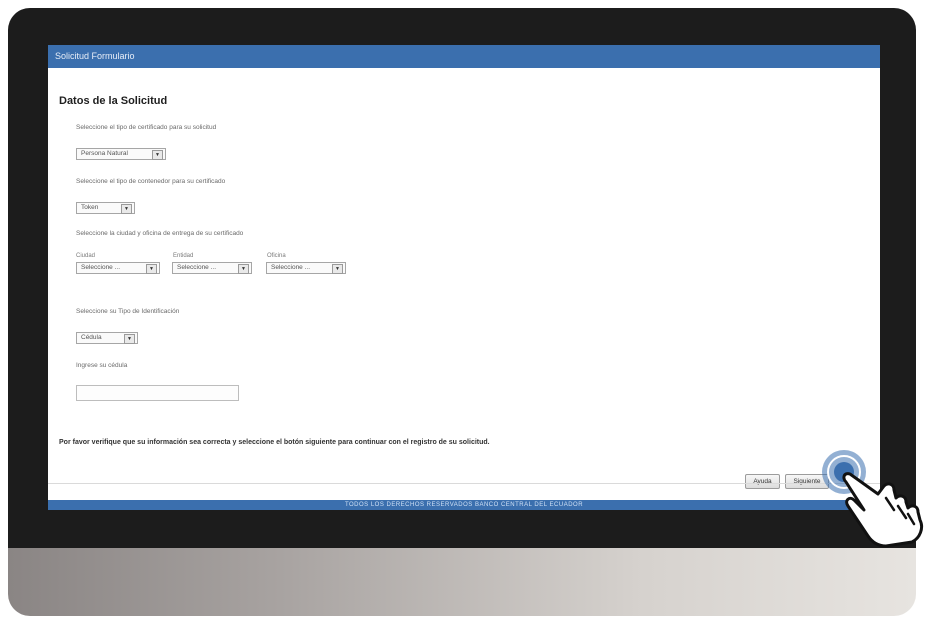 This screenshot has width=936, height=626. Describe the element at coordinates (873, 499) in the screenshot. I see `hand-pointer-icon` at that location.